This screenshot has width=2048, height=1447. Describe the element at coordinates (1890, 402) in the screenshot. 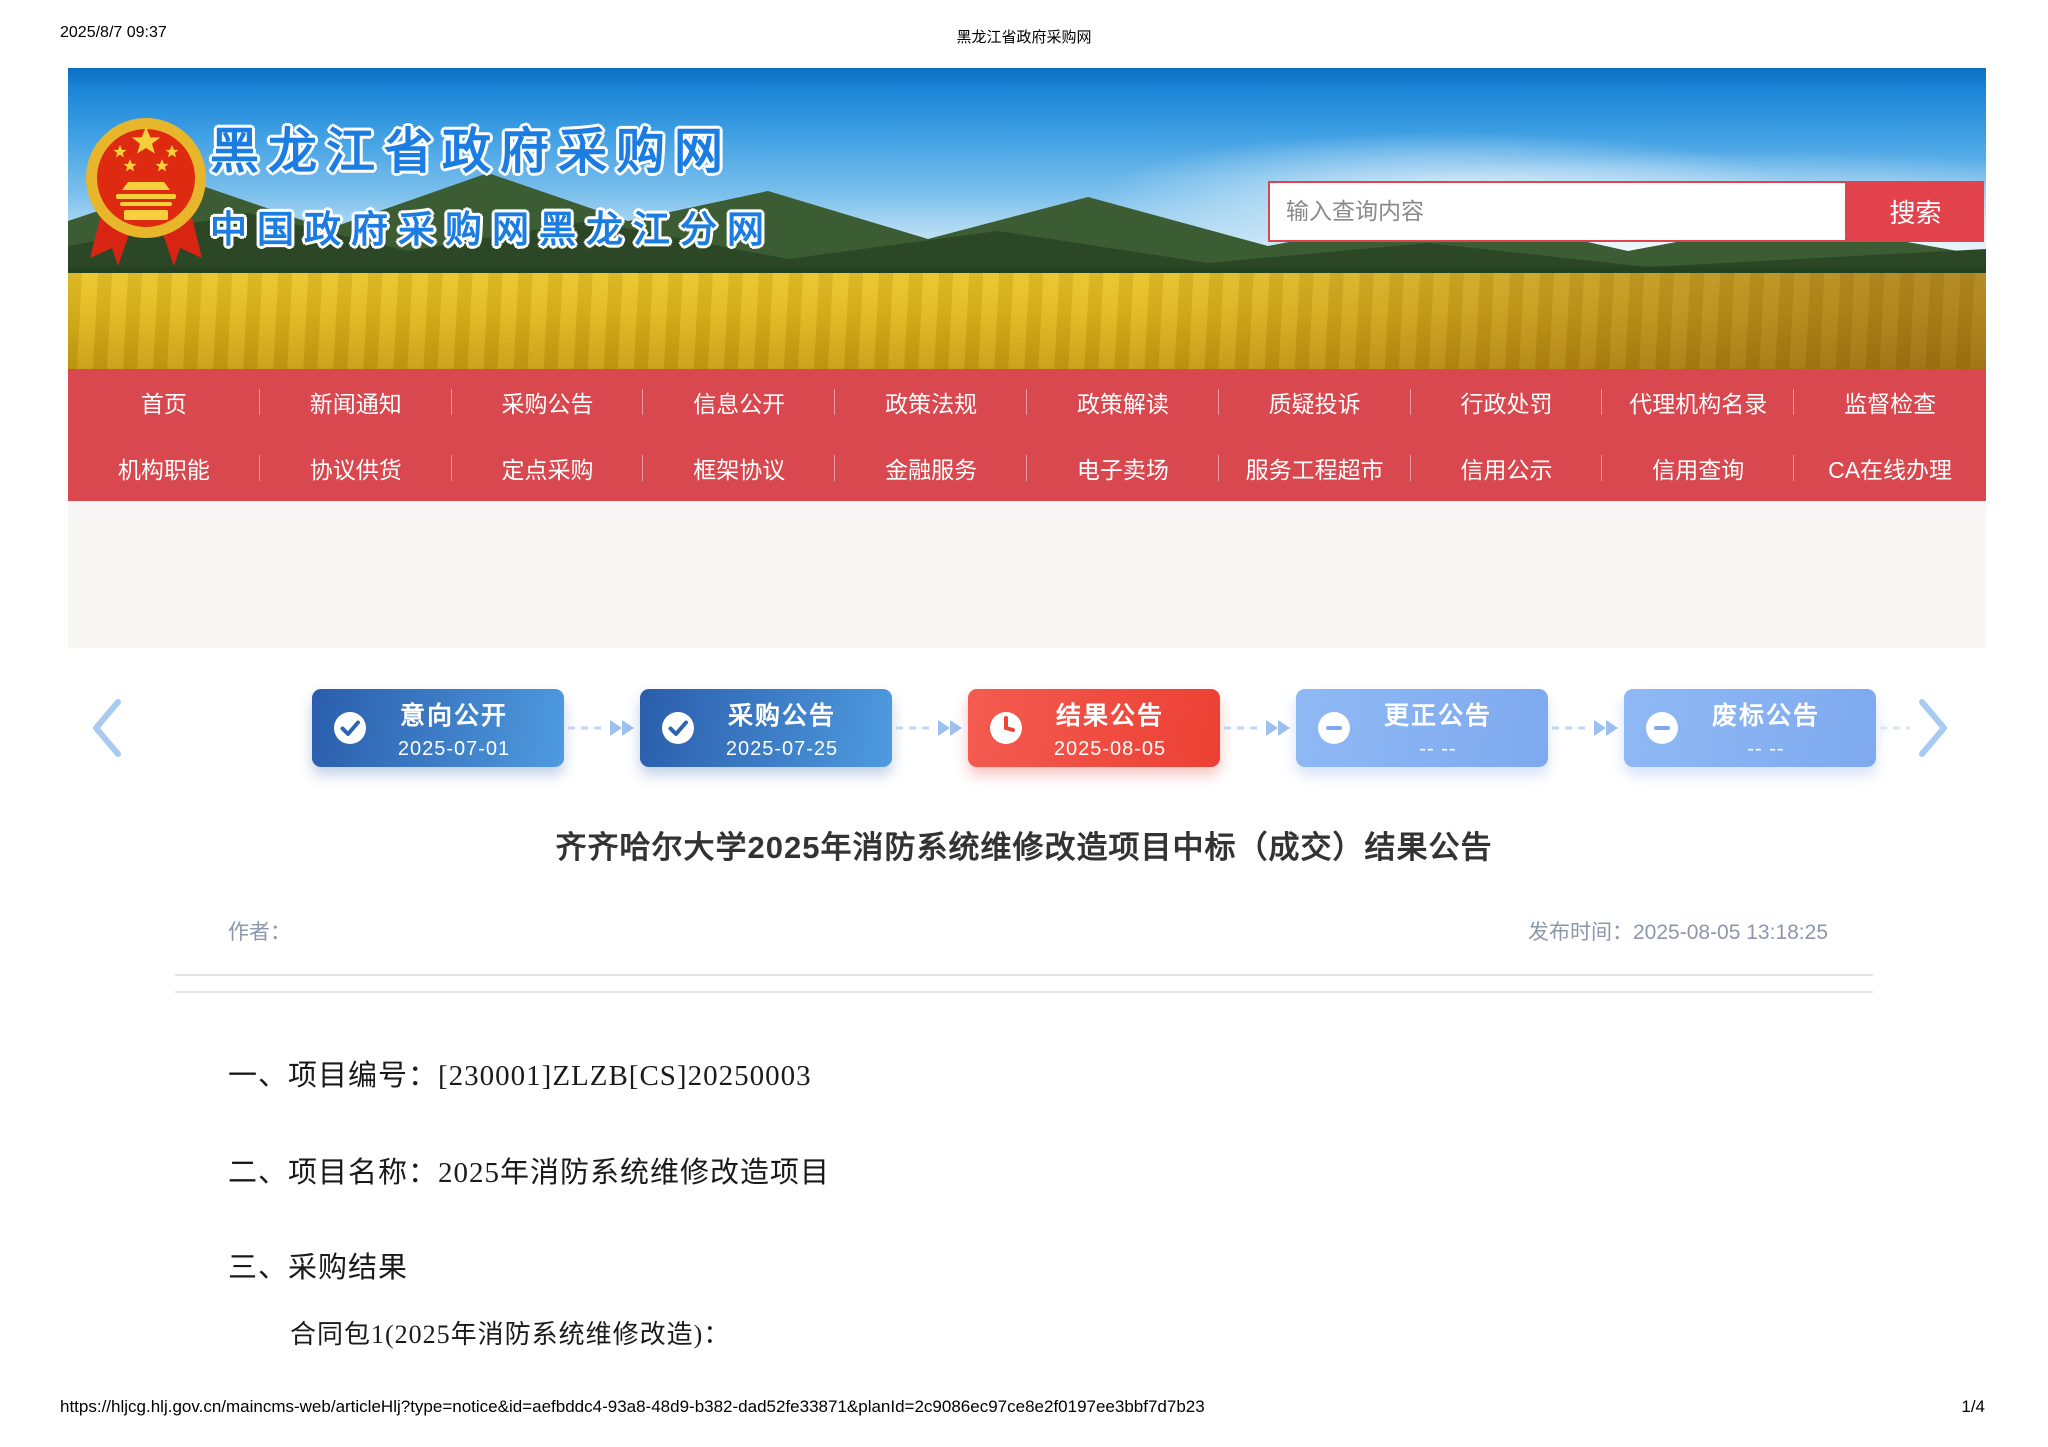

I see `nav-item-supervision: 监督检查` at that location.